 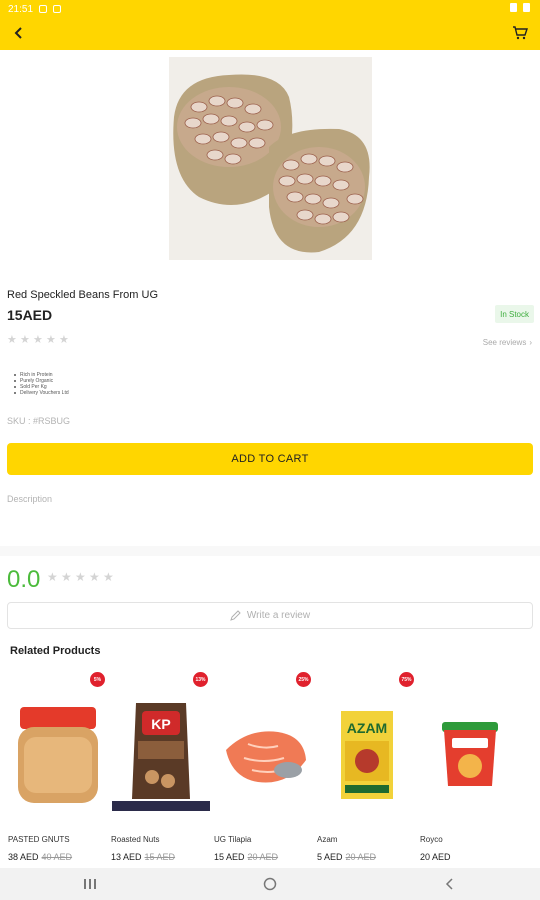 What do you see at coordinates (514, 314) in the screenshot?
I see `stock-badge: In Stock` at bounding box center [514, 314].